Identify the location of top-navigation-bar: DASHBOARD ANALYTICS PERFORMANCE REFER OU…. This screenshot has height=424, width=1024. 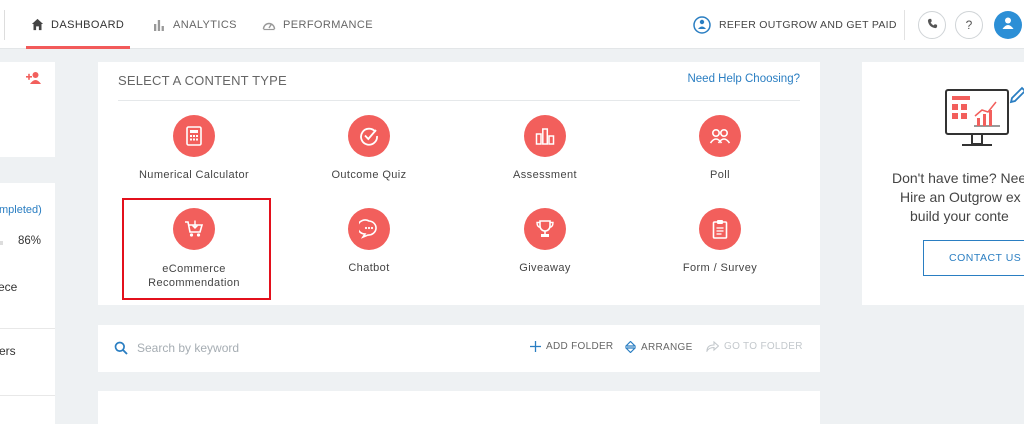
(512, 24).